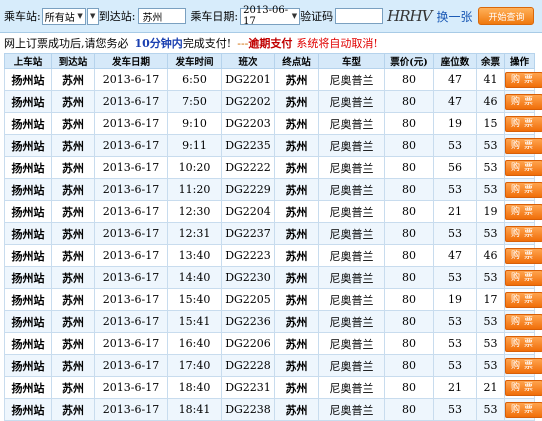  I want to click on date-select: 2013-06-17 ▼, so click(270, 16).